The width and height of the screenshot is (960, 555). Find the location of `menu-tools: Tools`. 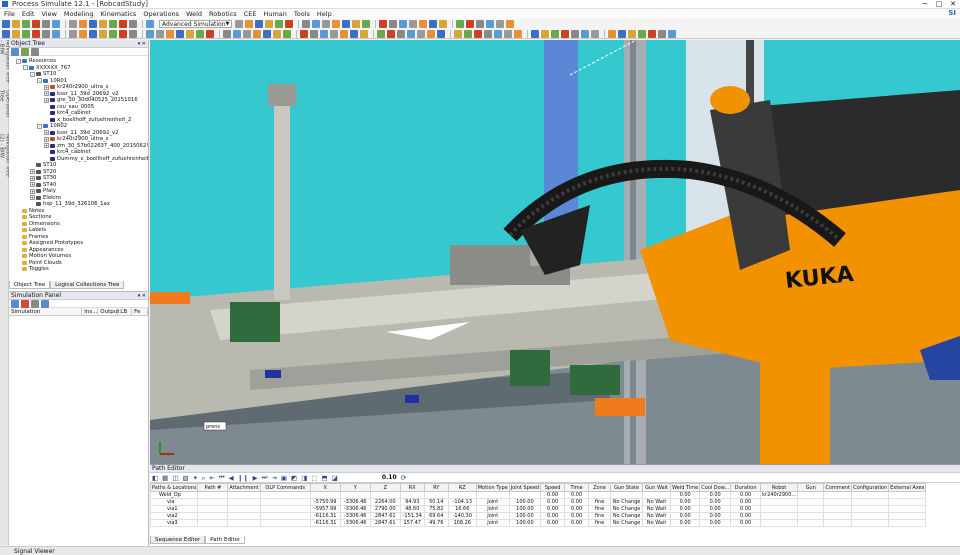

menu-tools: Tools is located at coordinates (302, 14).